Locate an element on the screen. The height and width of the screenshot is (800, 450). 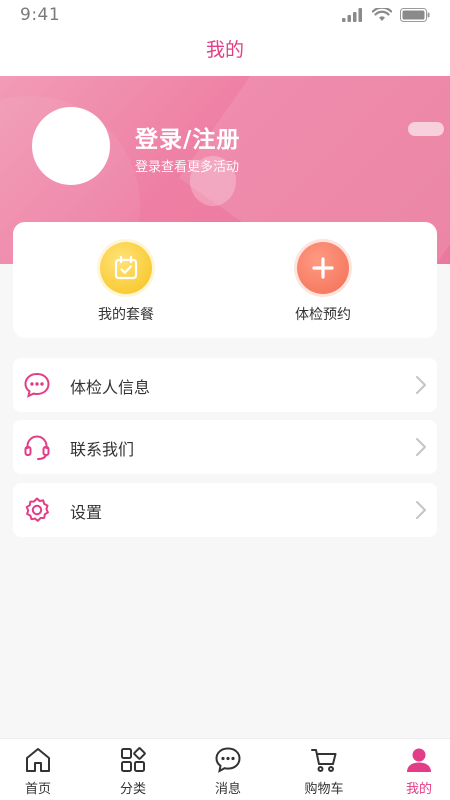
status-bar: 9:41 is located at coordinates (225, 15).